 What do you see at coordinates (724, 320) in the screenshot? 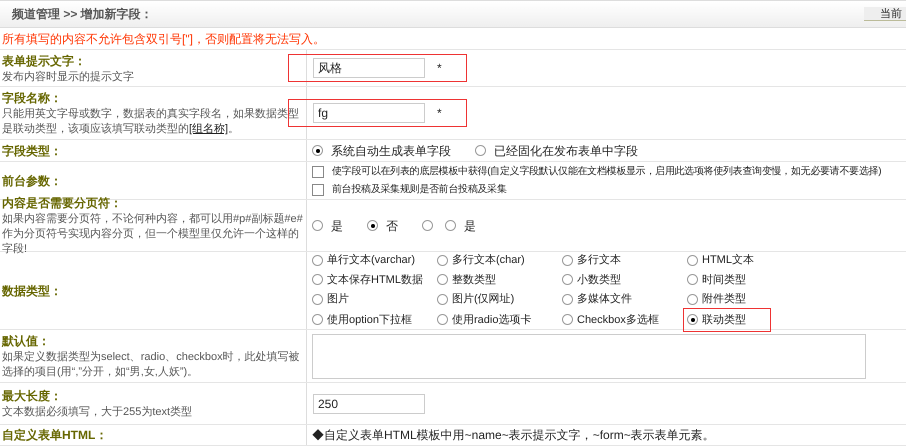
I see `radio-label: 联动类型` at bounding box center [724, 320].